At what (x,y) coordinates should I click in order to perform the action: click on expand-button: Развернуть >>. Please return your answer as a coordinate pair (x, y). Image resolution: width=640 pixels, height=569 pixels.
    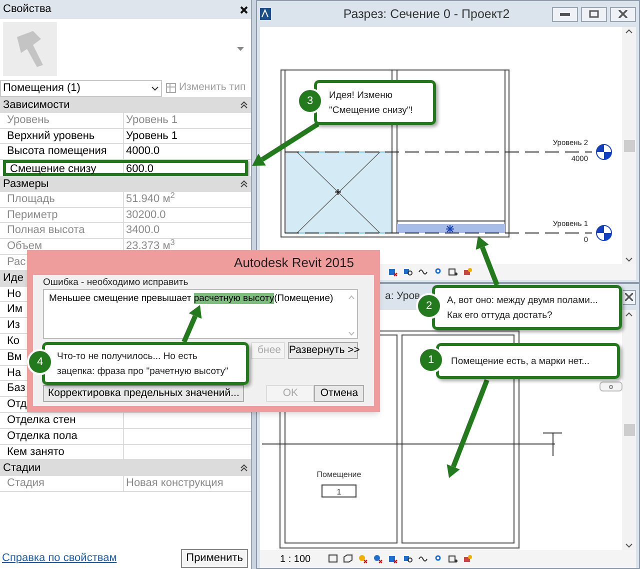
    Looking at the image, I should click on (323, 350).